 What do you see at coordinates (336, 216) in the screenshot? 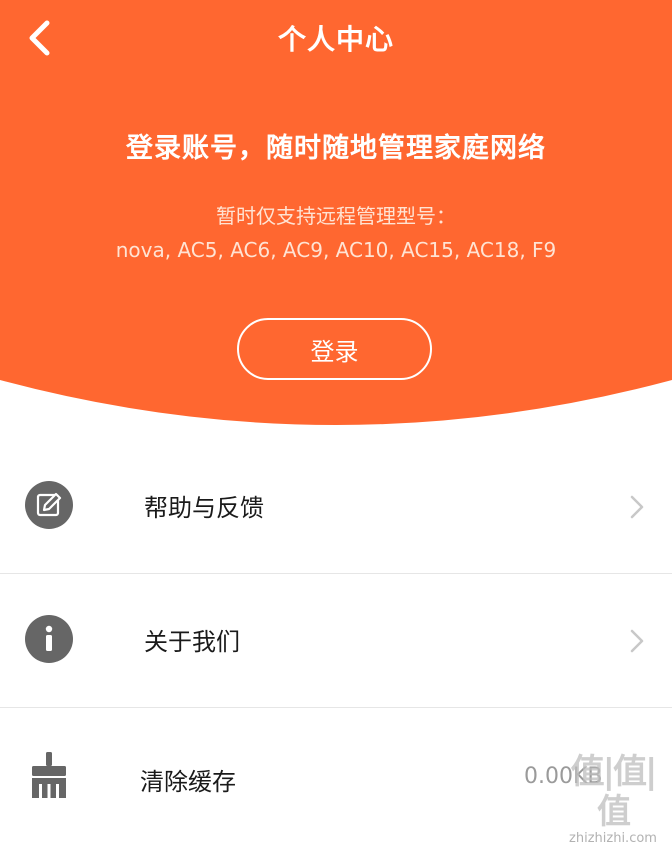
I see `support-notice: 暂时仅支持远程管理型号：` at bounding box center [336, 216].